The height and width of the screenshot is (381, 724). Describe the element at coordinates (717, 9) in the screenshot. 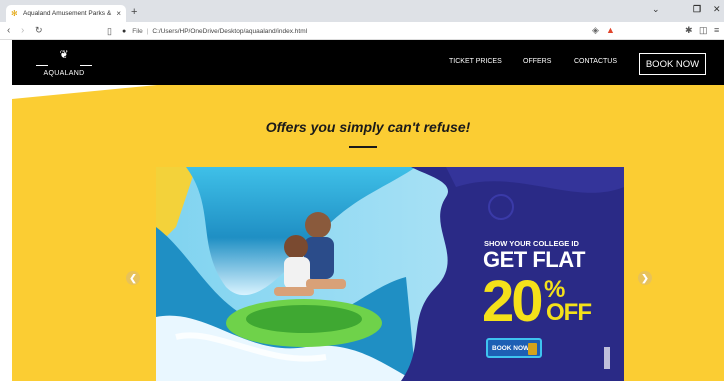

I see `close-window-icon: ✕` at that location.